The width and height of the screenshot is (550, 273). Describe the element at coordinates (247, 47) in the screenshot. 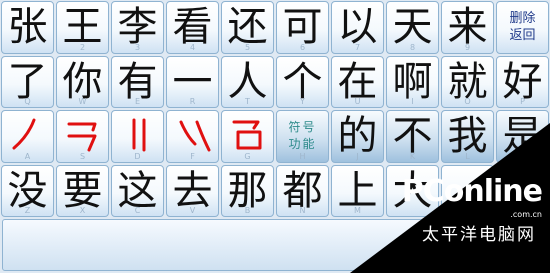

I see `key-hint: 5` at that location.